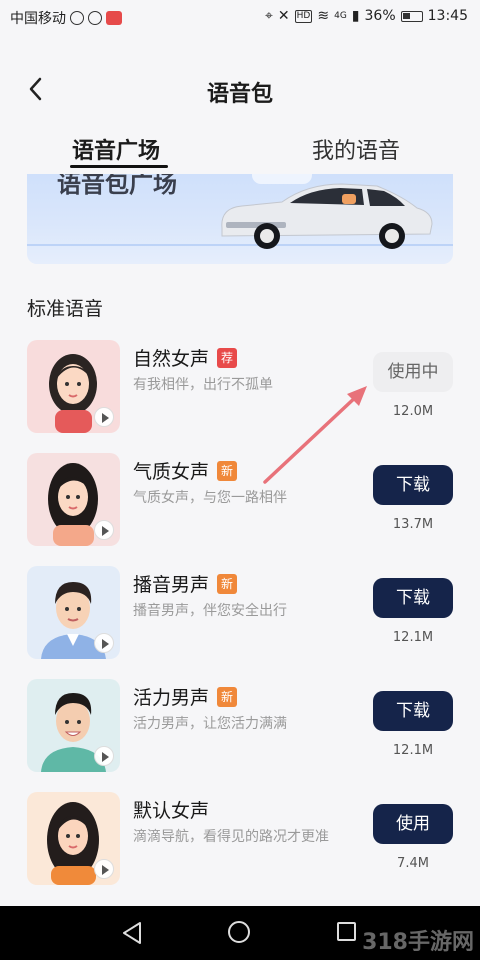  I want to click on battery-icon, so click(411, 16).